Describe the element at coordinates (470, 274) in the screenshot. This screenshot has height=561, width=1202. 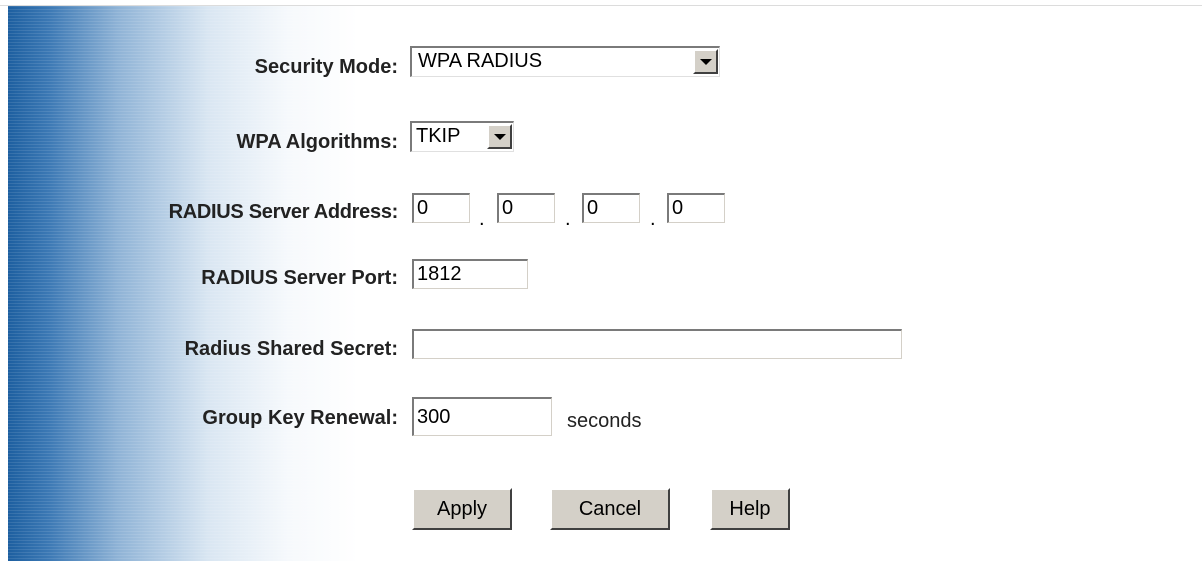
I see `radius-server-port-input` at that location.